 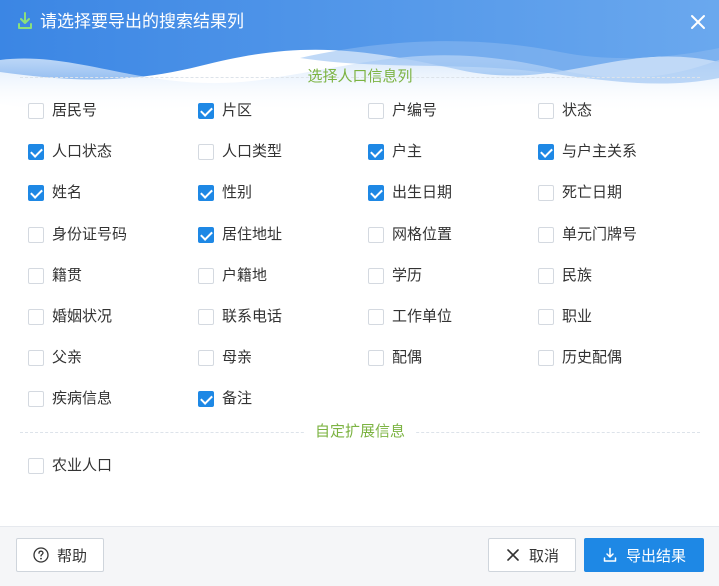 I want to click on checkbox-item: 死亡日期, so click(x=580, y=193).